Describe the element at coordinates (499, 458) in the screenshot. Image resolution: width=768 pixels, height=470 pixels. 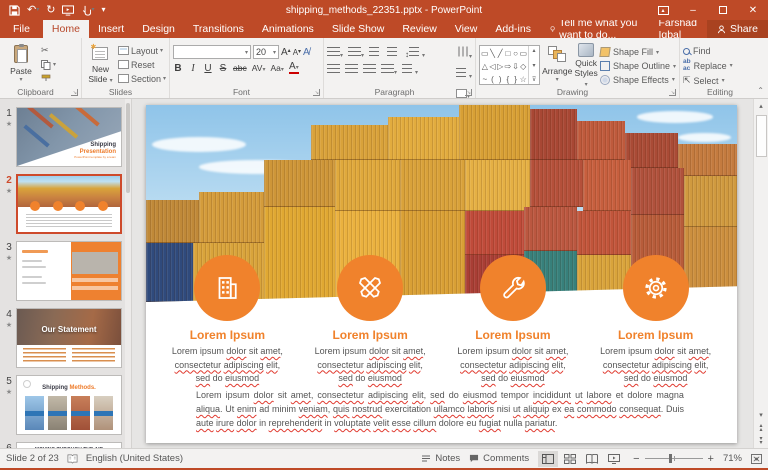
I see `comments-button: Comments` at that location.